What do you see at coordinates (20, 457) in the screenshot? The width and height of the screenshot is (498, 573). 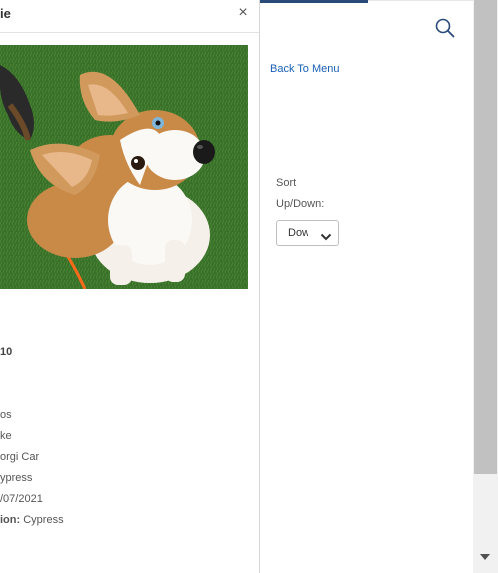 I see `pet-detail-line: orgi Car` at bounding box center [20, 457].